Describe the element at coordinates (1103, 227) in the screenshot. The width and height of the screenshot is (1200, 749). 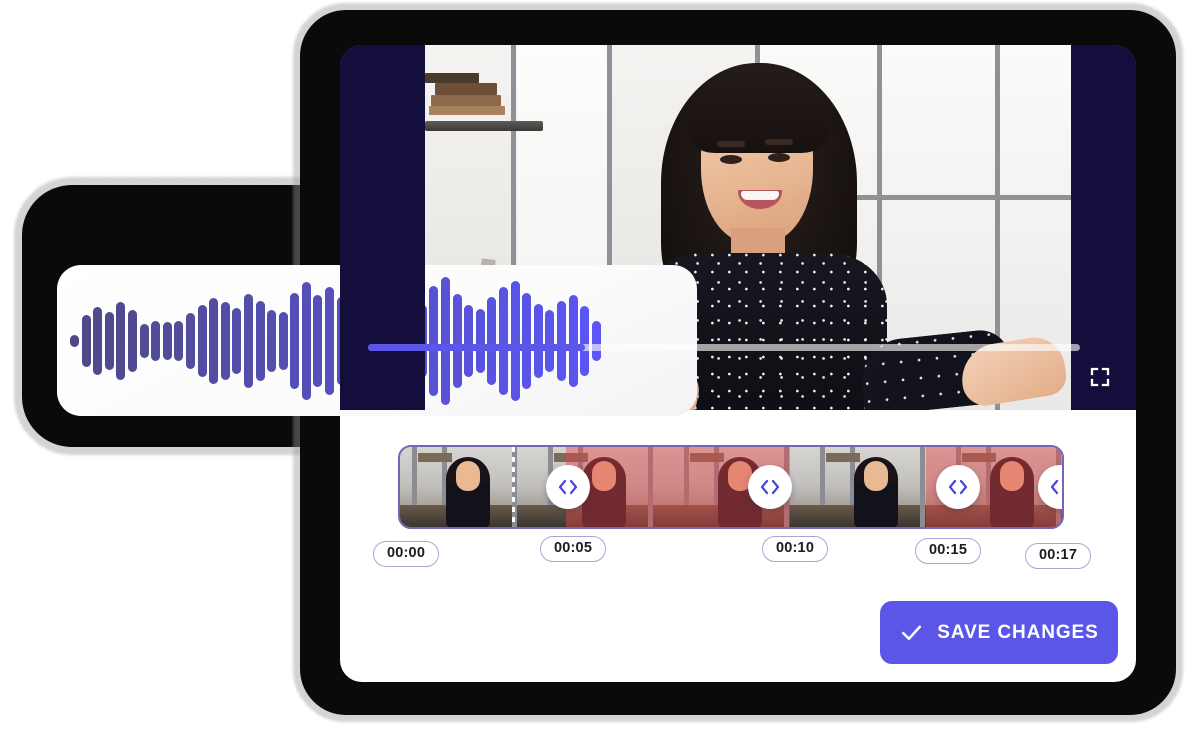
I see `letterbox-right` at that location.